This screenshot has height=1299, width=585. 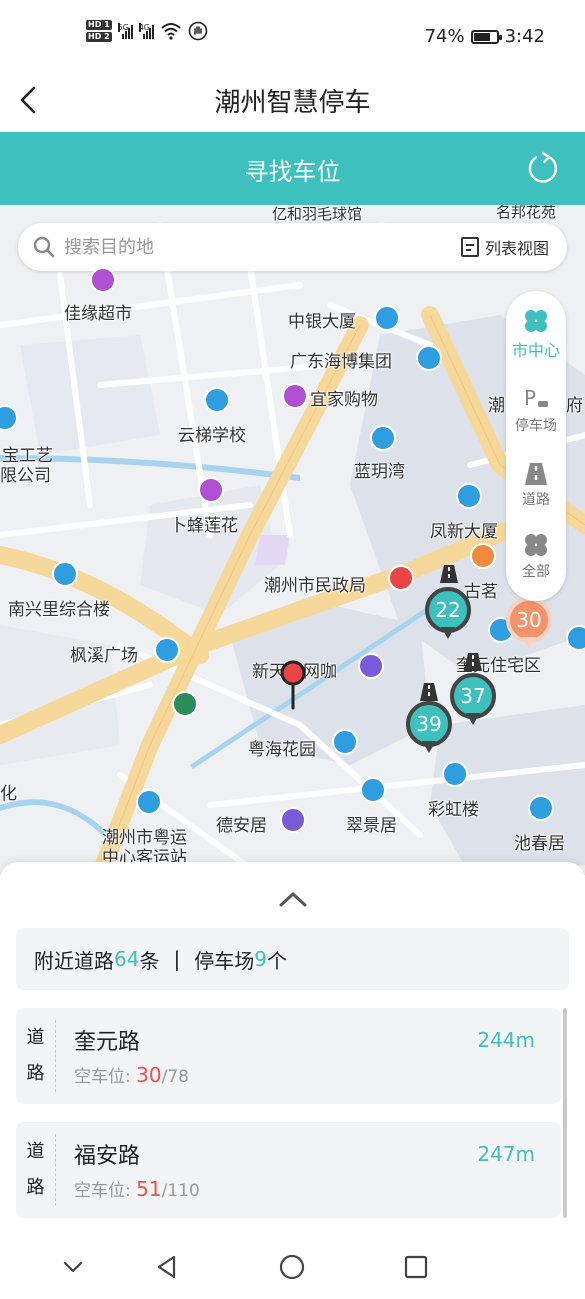 I want to click on internet-cafe-poi-icon, so click(x=371, y=666).